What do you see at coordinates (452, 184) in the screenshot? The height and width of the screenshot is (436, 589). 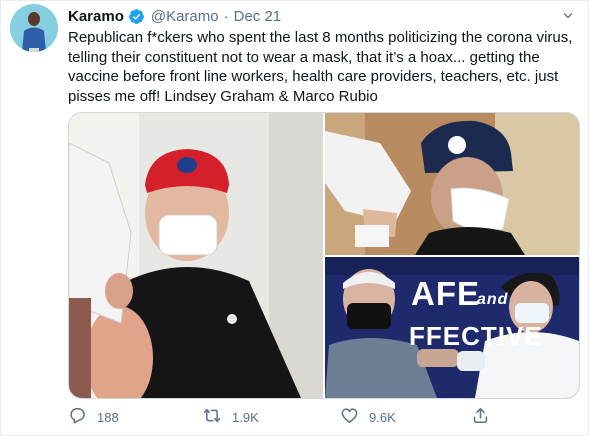 I see `photo-rubio-vaccine` at bounding box center [452, 184].